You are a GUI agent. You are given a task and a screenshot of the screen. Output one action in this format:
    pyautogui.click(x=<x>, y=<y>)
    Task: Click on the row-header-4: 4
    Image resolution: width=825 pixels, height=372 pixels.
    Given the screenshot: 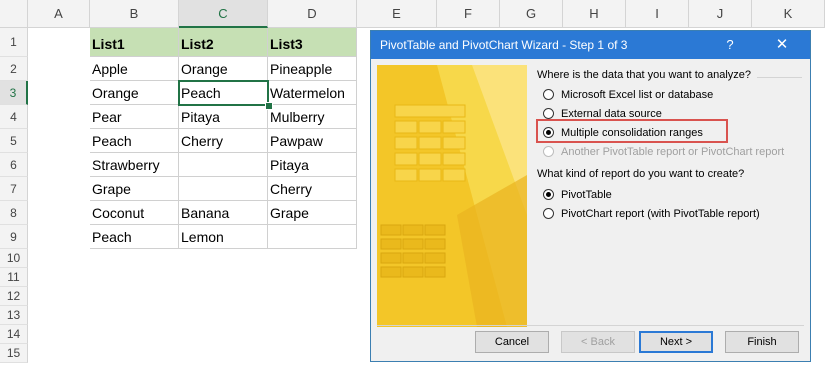 What is the action you would take?
    pyautogui.click(x=14, y=117)
    